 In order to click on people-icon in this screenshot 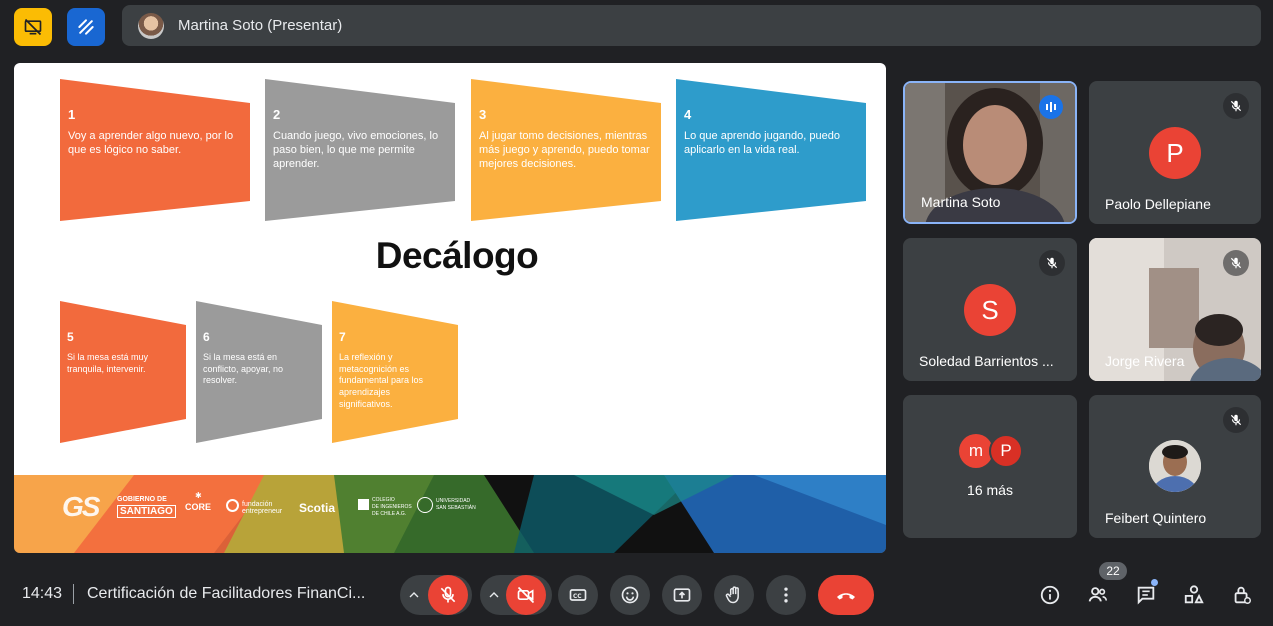, I will do `click(1098, 594)`.